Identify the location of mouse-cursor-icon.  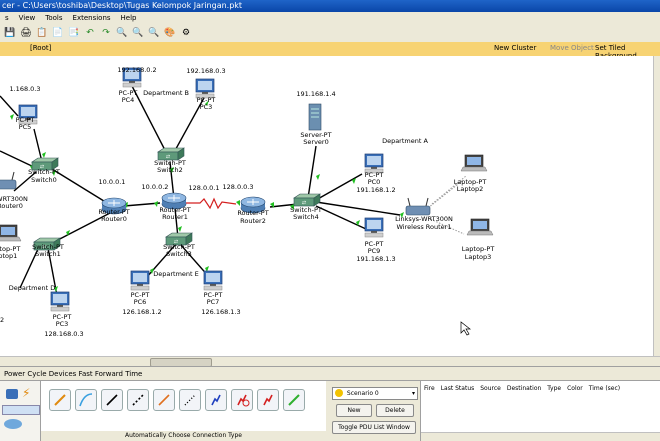
(466, 328).